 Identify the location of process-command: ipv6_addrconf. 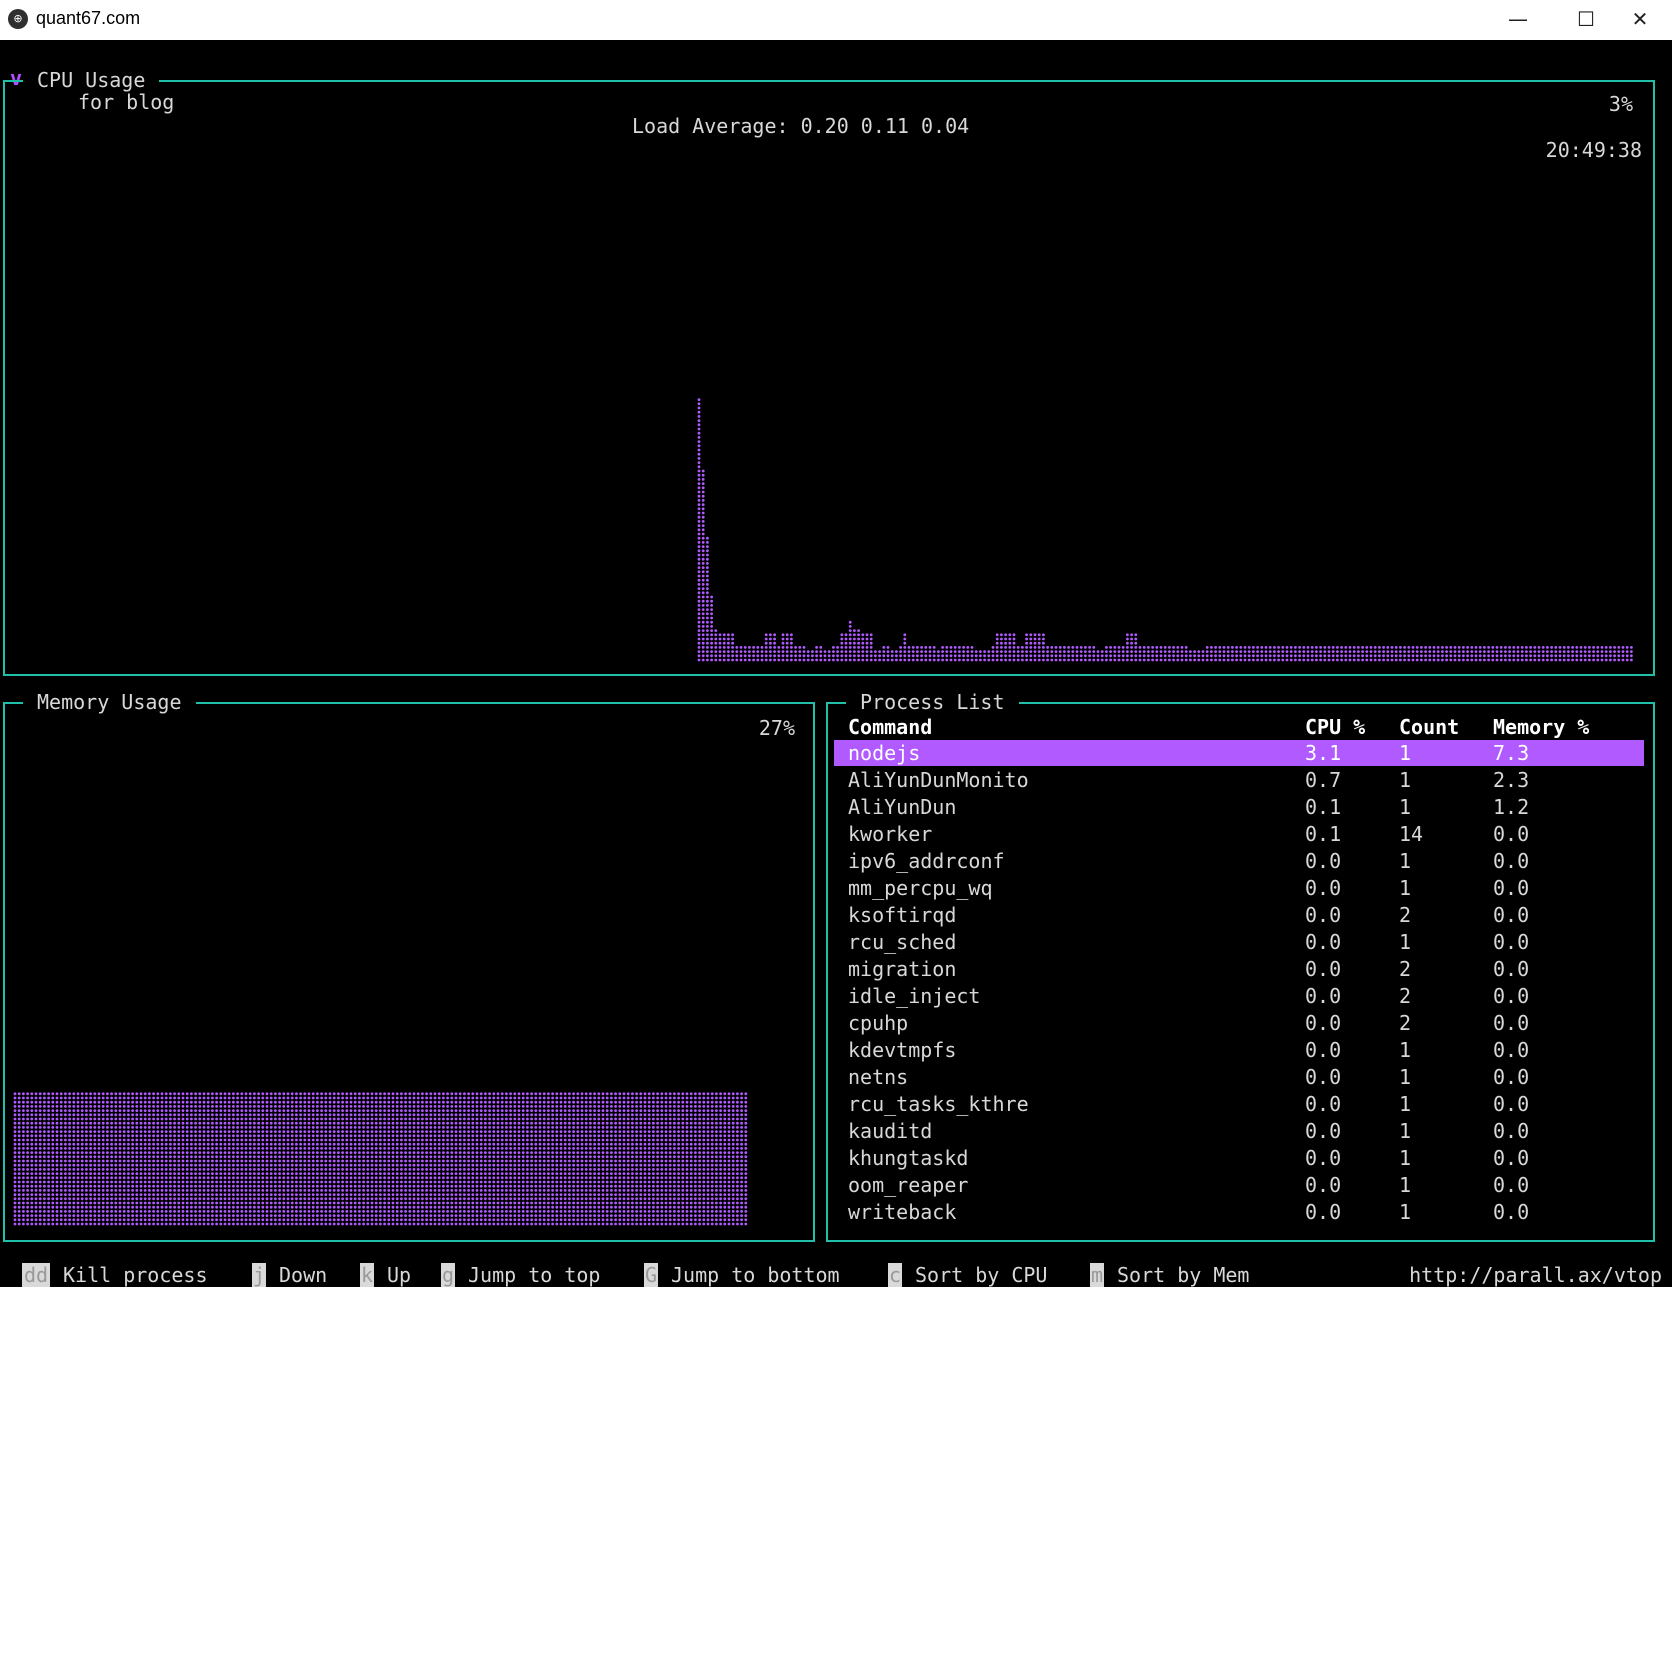
(926, 861).